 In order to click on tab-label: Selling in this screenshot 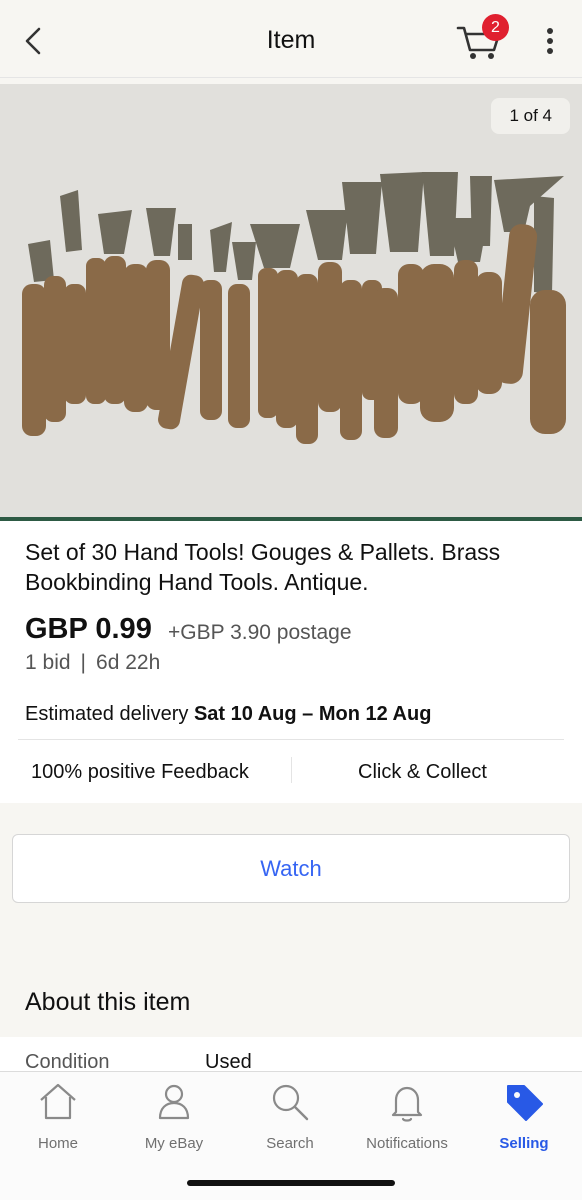, I will do `click(524, 1143)`.